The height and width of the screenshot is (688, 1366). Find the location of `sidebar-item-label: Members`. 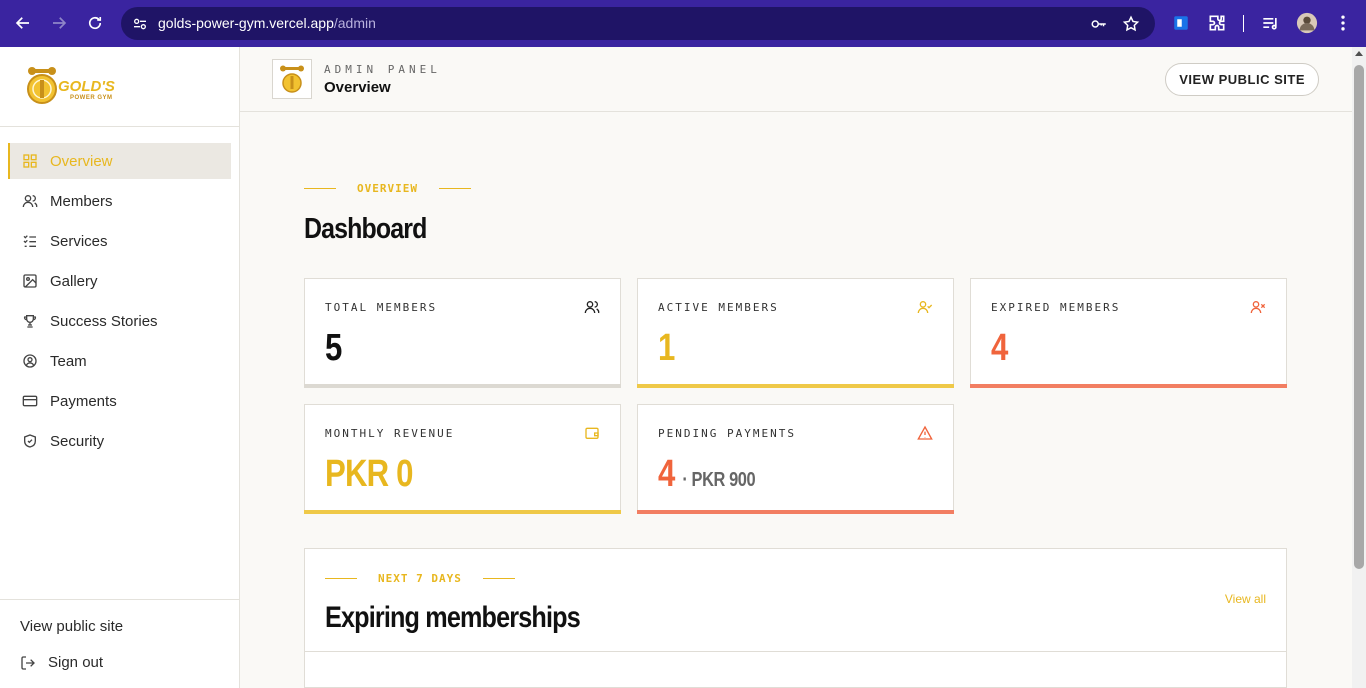

sidebar-item-label: Members is located at coordinates (81, 201).